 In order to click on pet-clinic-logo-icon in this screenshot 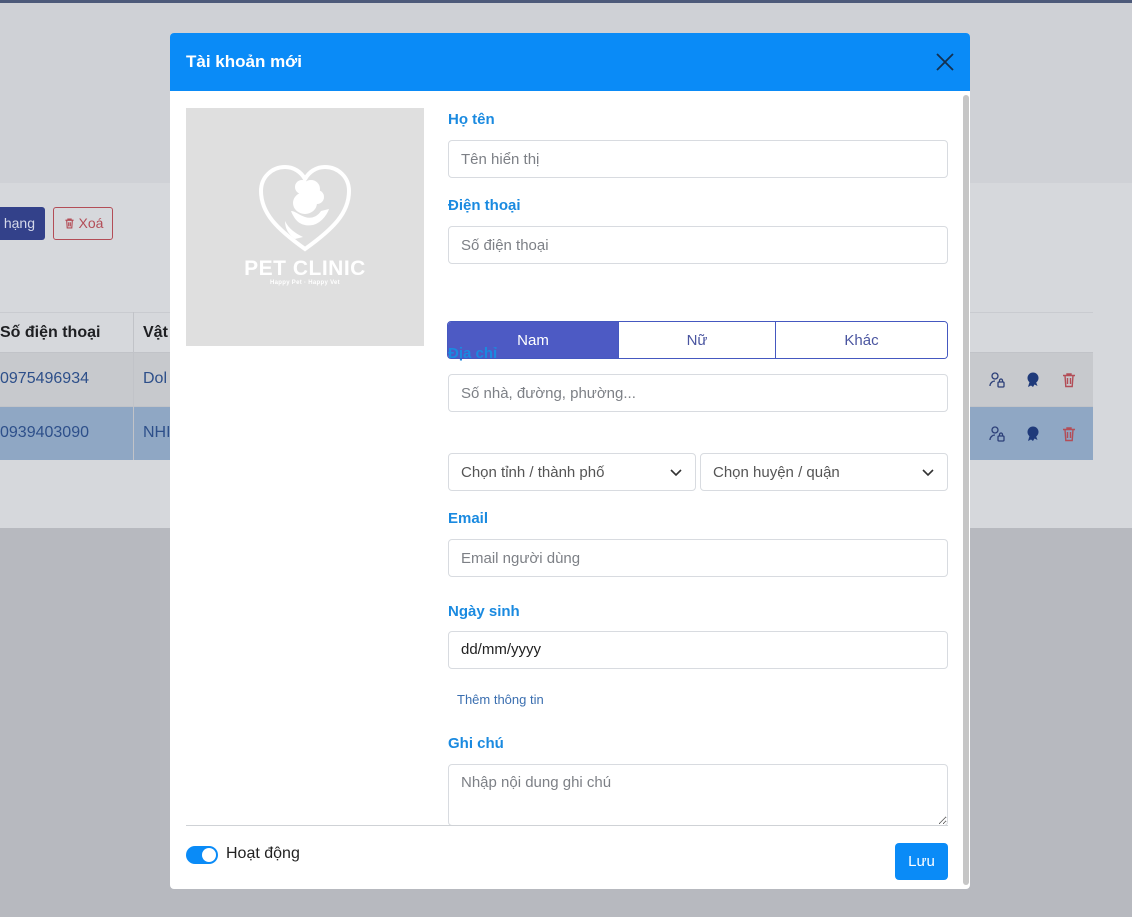, I will do `click(305, 207)`.